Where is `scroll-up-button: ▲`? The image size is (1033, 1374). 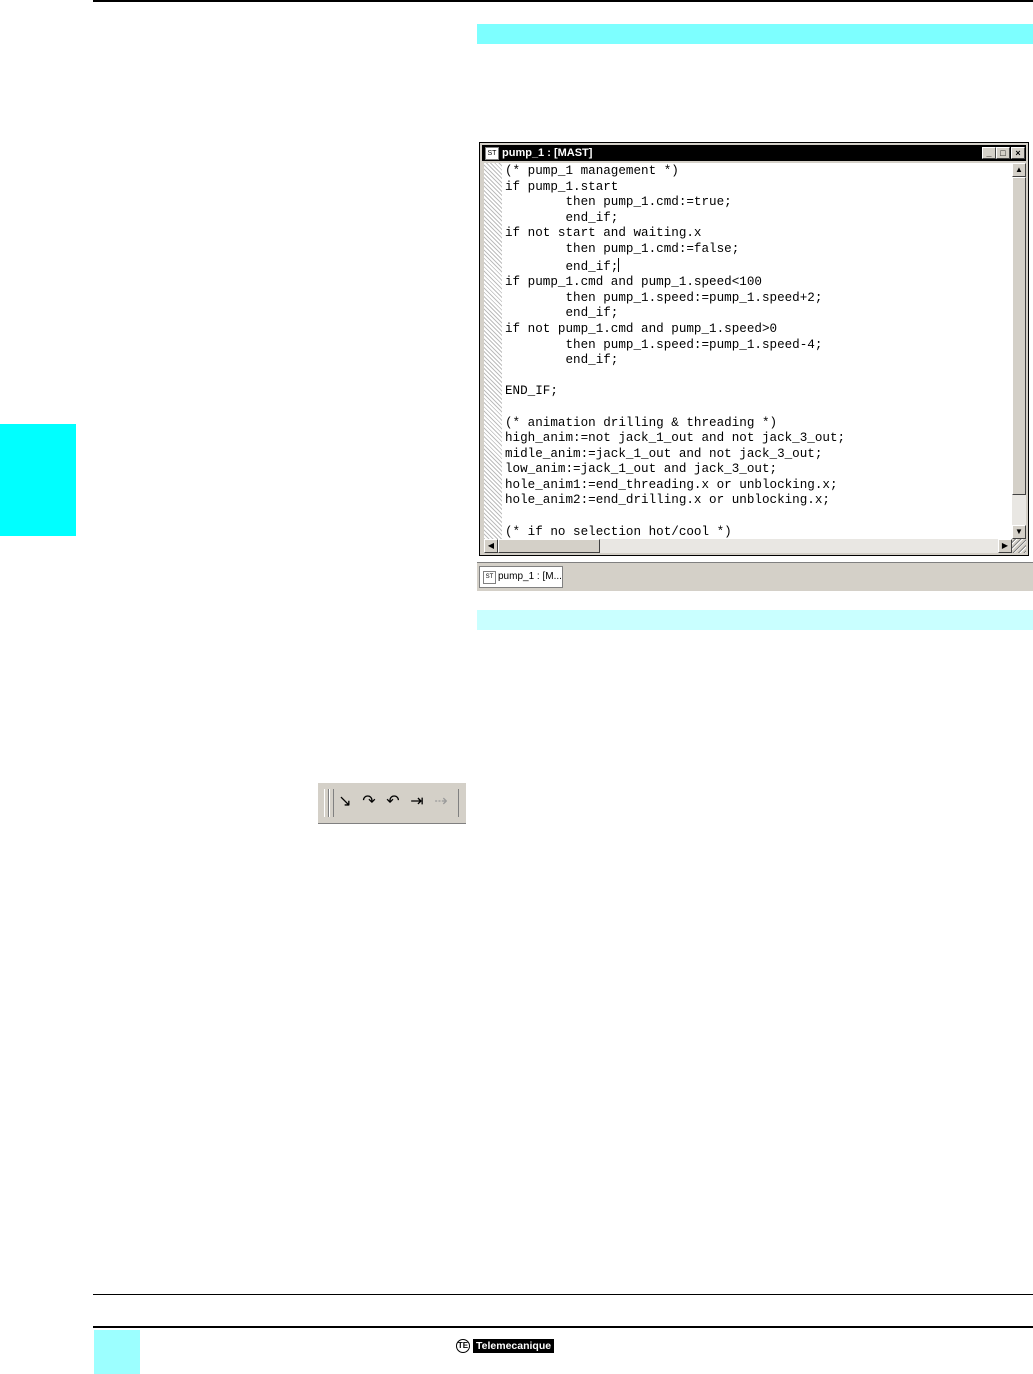
scroll-up-button: ▲ is located at coordinates (1019, 170).